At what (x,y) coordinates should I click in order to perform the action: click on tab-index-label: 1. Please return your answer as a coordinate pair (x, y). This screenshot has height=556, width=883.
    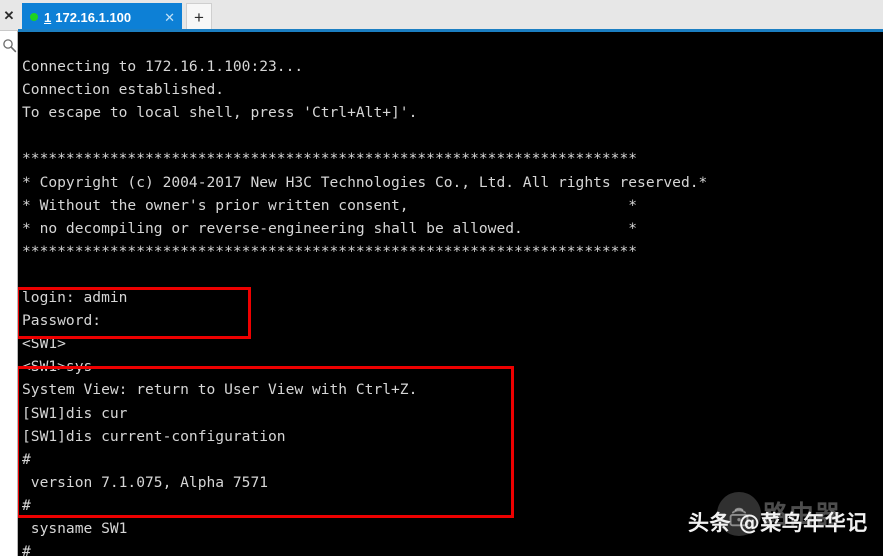
    Looking at the image, I should click on (48, 17).